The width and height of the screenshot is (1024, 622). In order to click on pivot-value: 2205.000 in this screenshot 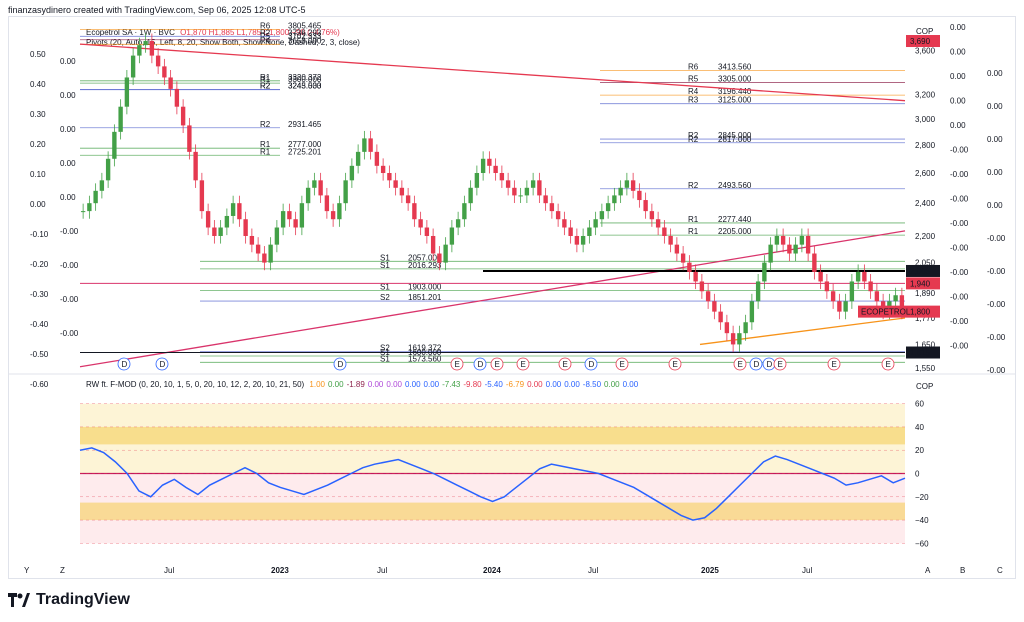, I will do `click(735, 231)`.